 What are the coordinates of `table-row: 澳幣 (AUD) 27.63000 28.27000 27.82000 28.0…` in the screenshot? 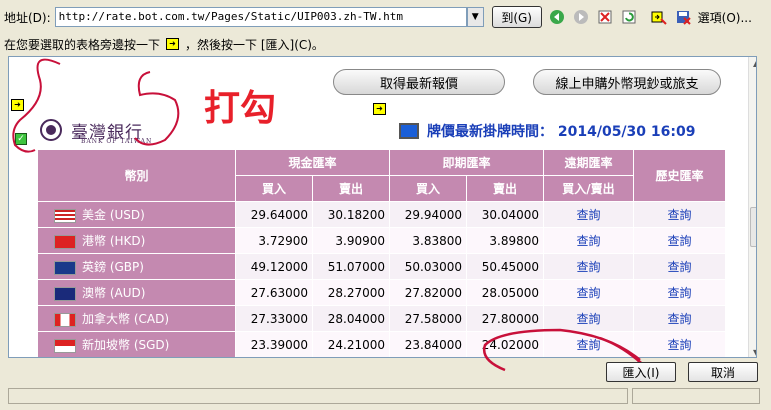 It's located at (381, 292).